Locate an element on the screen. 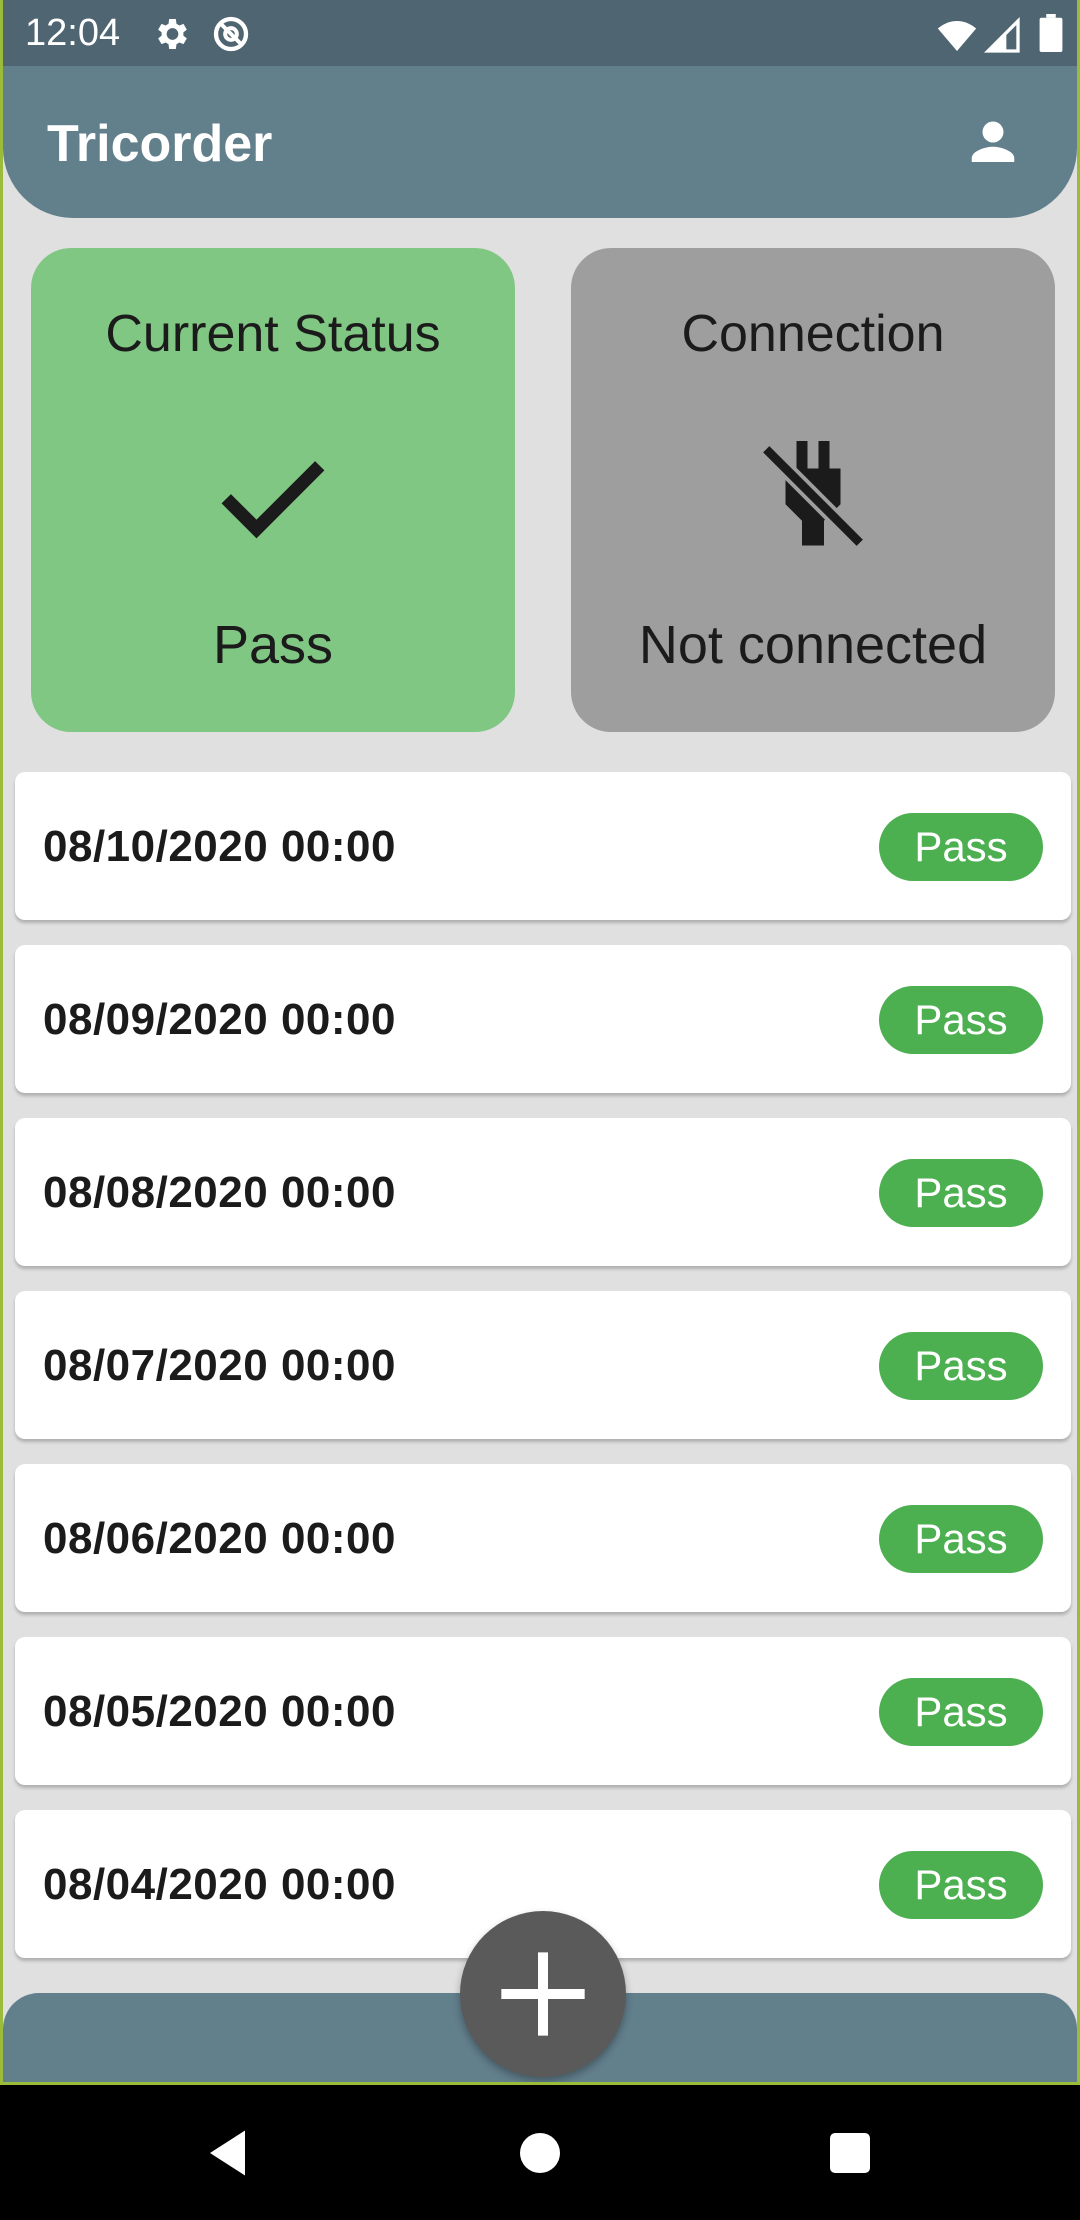  signal-icon is located at coordinates (1001, 34).